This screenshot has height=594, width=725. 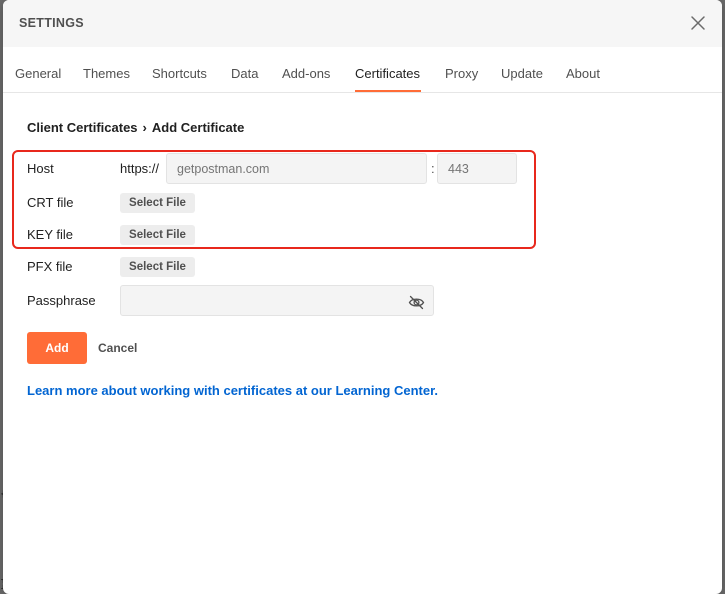 I want to click on modal-title: SETTINGS, so click(x=51, y=23).